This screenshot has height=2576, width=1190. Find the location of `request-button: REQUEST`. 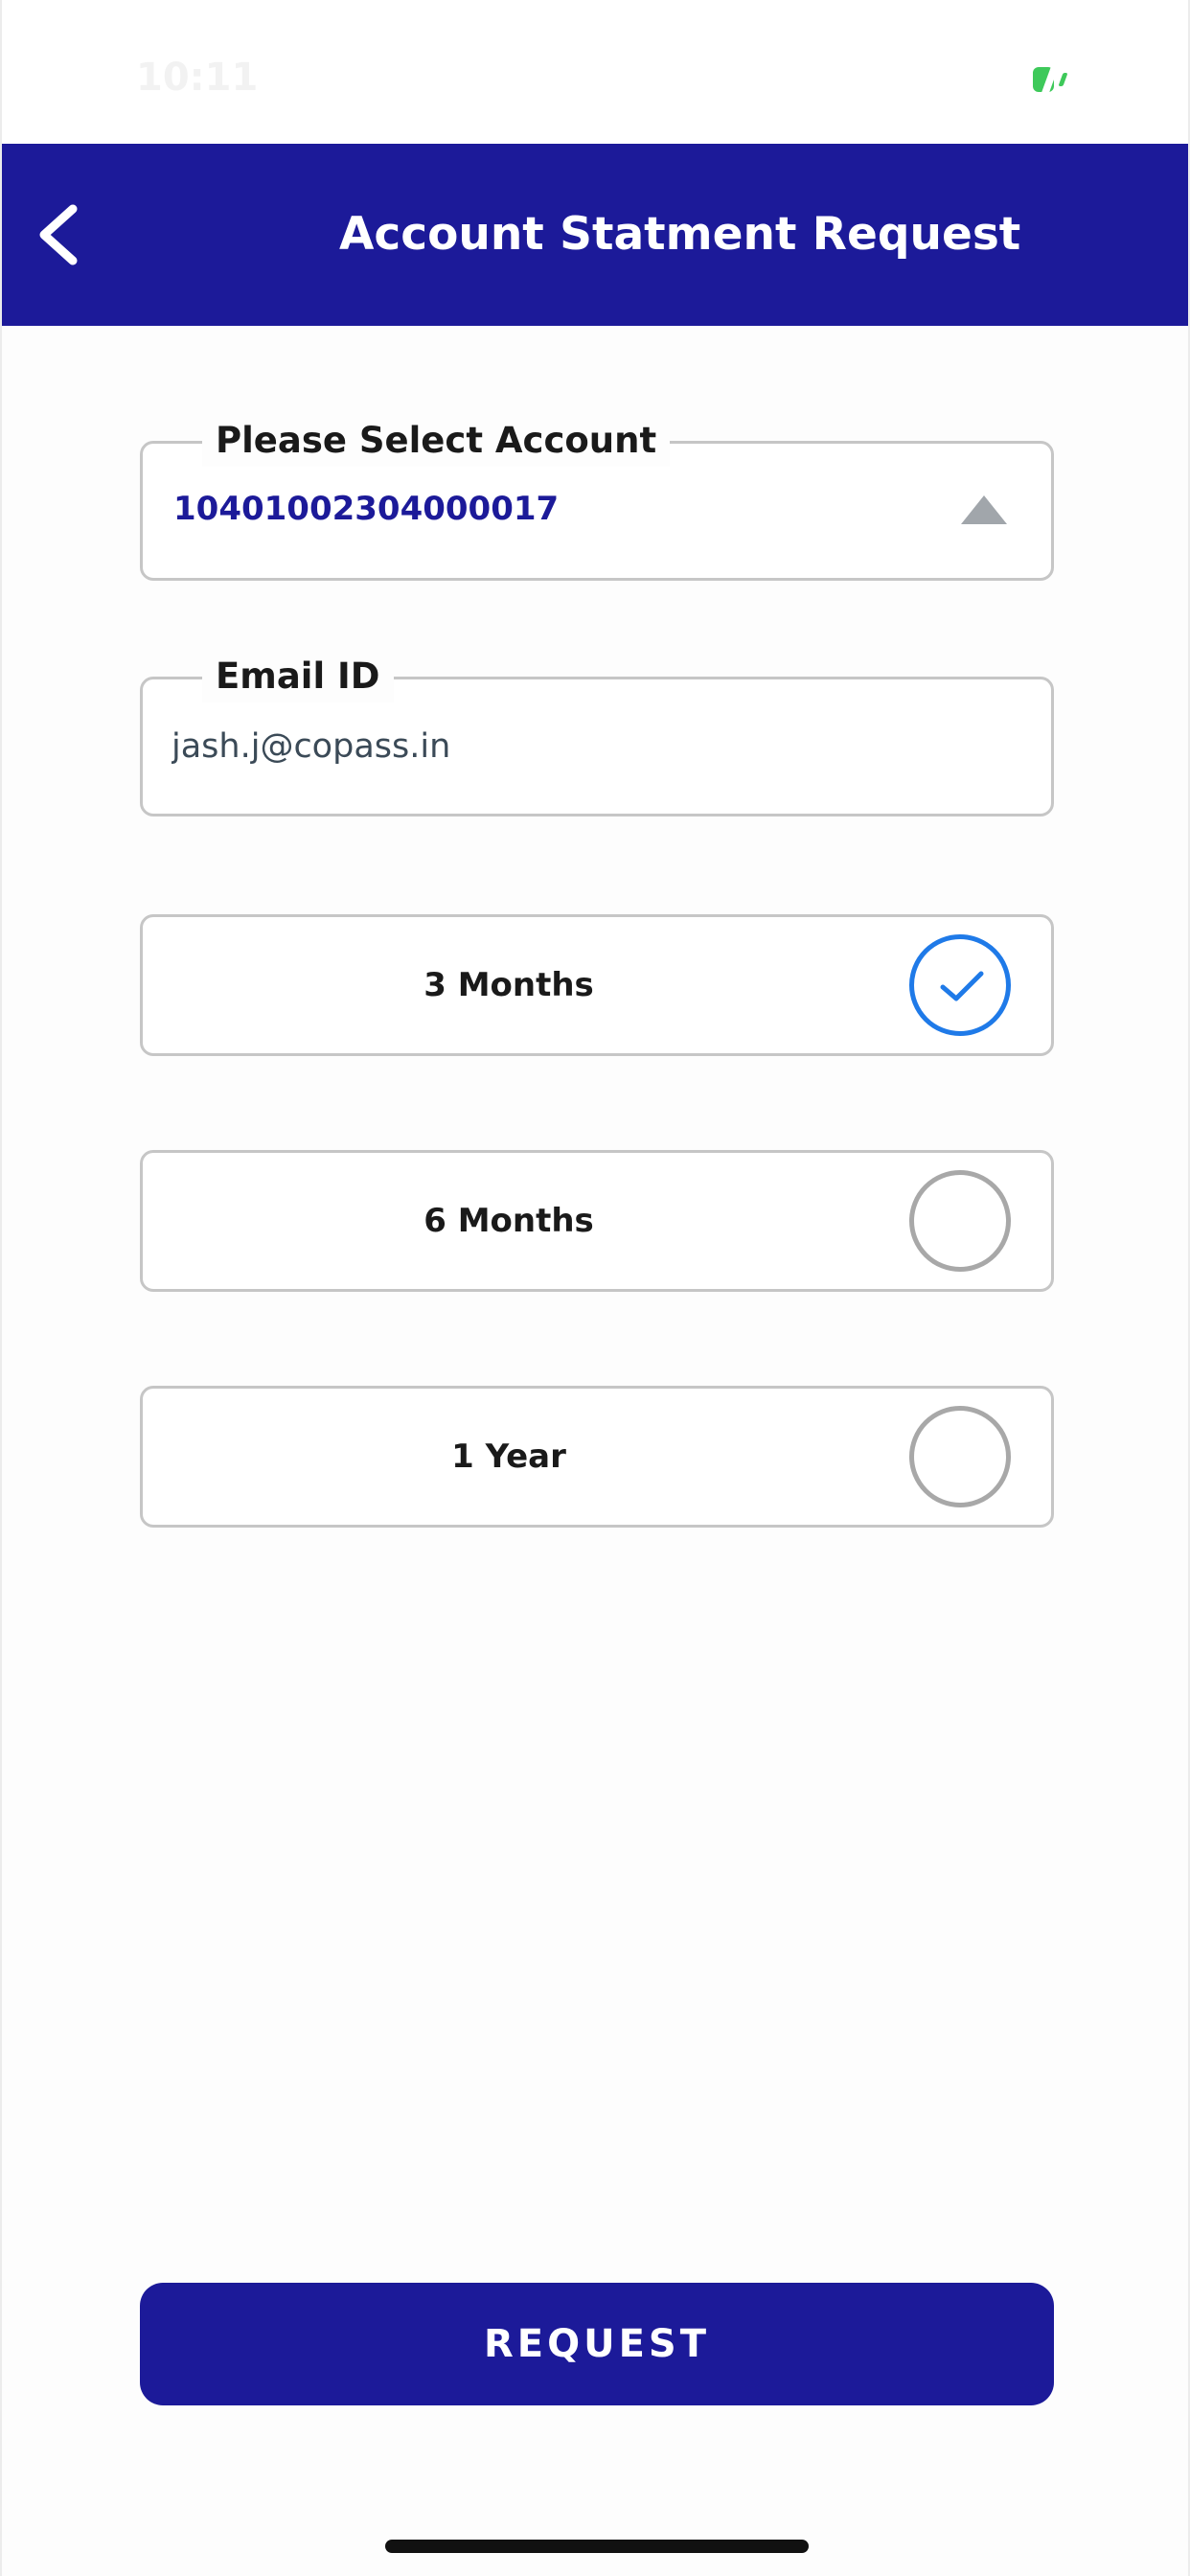

request-button: REQUEST is located at coordinates (597, 2344).